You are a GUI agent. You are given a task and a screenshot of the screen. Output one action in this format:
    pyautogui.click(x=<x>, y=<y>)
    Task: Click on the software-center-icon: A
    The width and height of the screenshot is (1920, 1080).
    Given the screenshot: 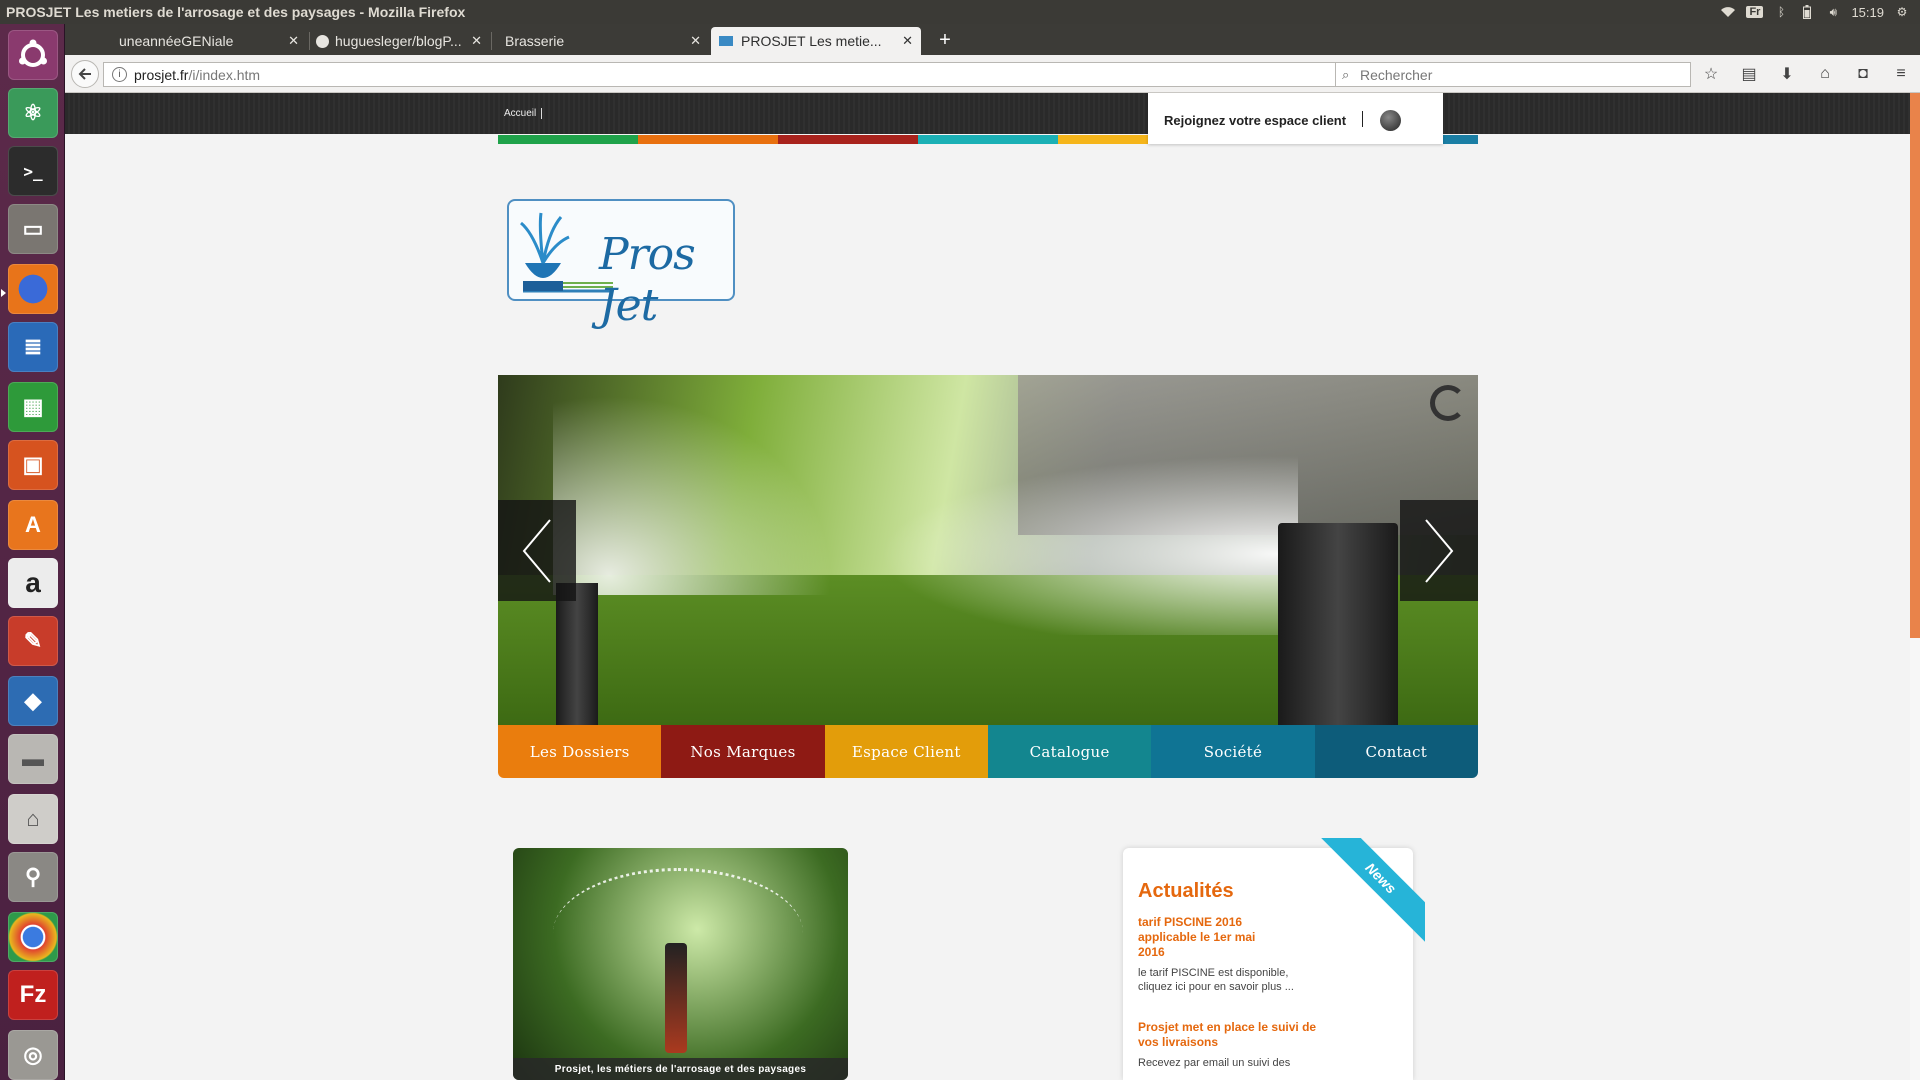 What is the action you would take?
    pyautogui.click(x=33, y=525)
    